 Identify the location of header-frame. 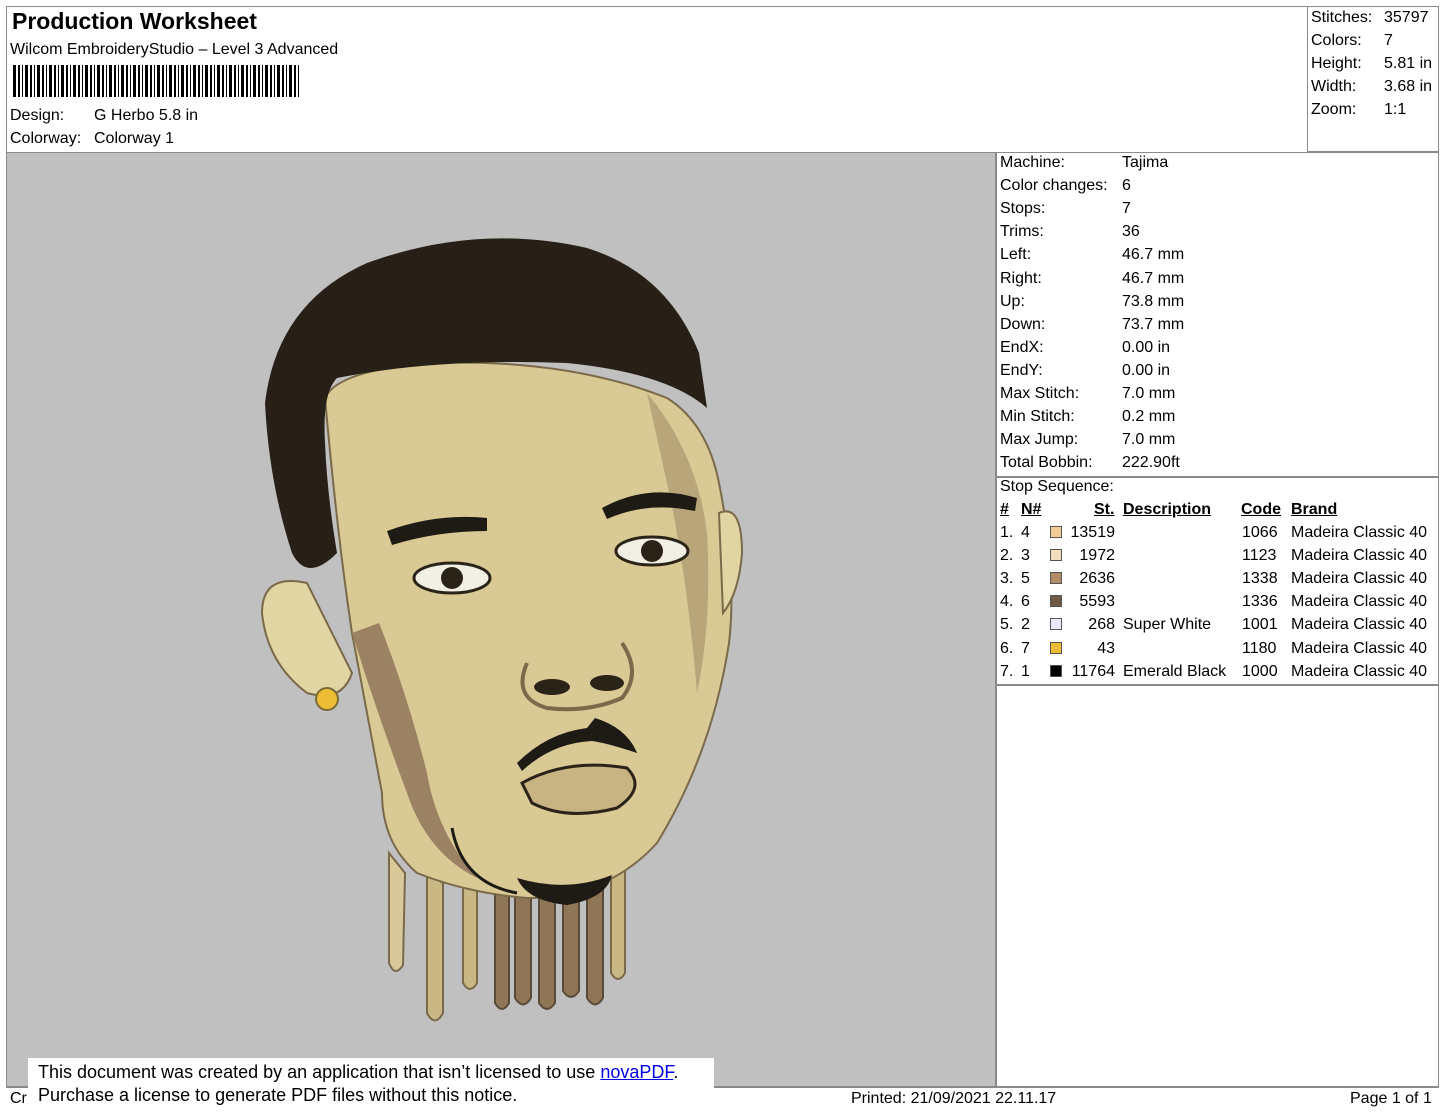
(657, 79).